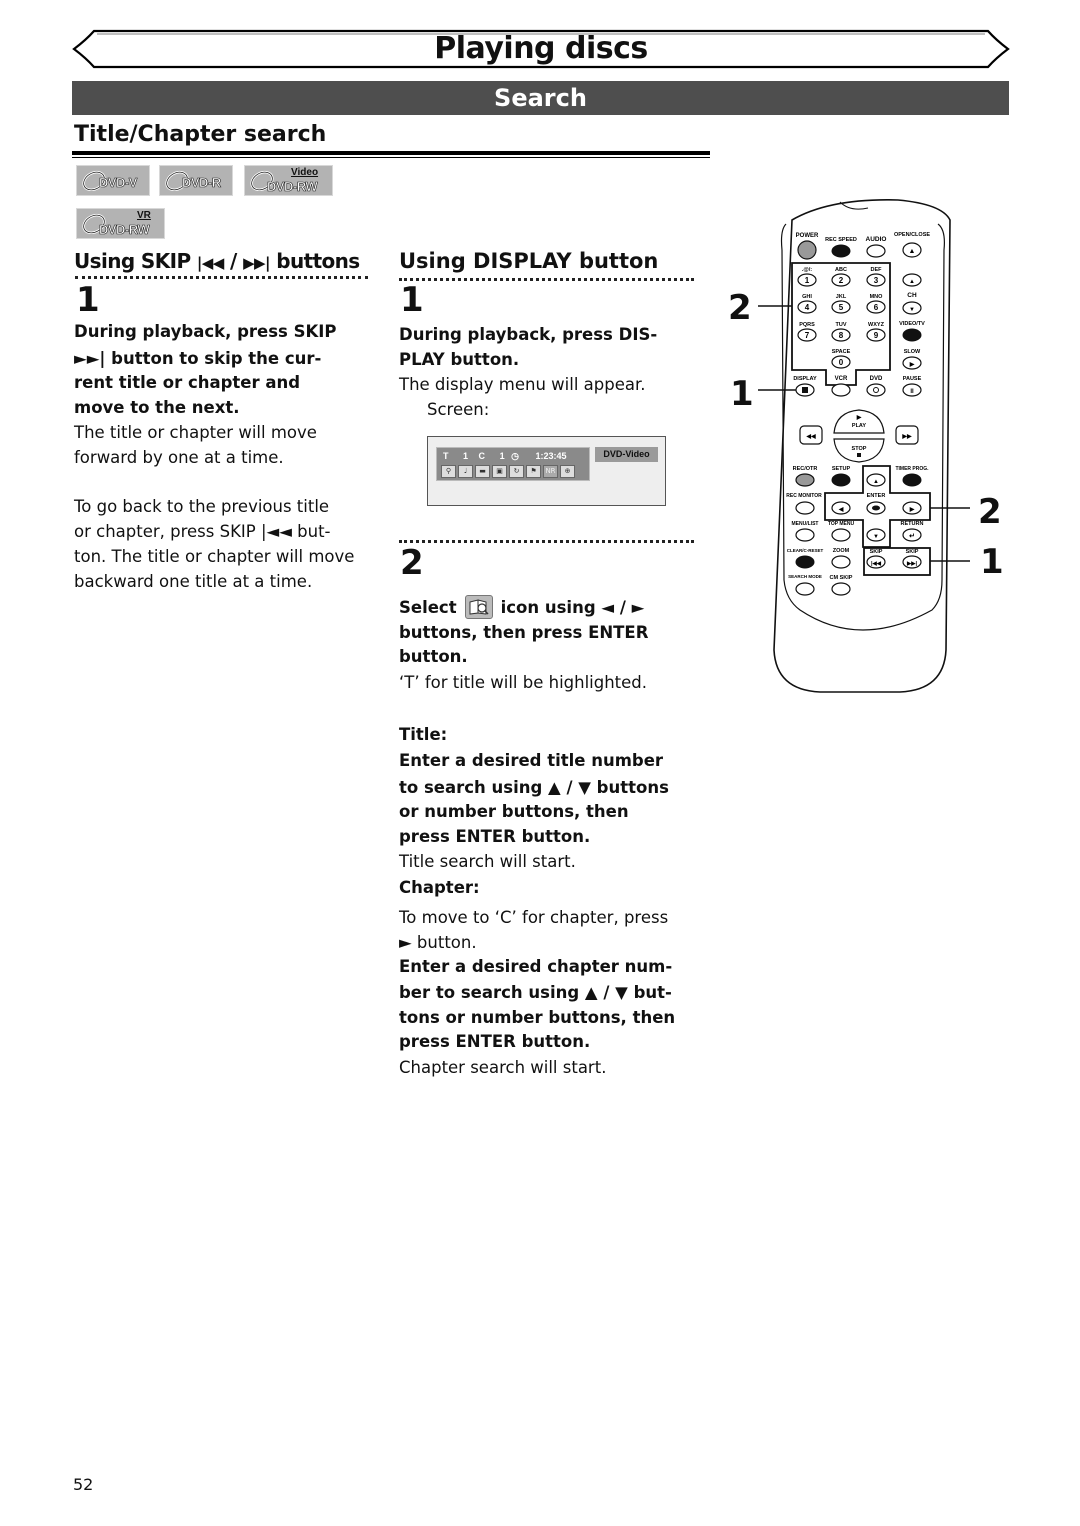 The height and width of the screenshot is (1526, 1080). What do you see at coordinates (513, 464) in the screenshot?
I see `osd-bar: T 1 C 1 ◷ 1:23:45 ⚲ ♩ ▬ ▣ ↻ ⚑ NR ⊕` at bounding box center [513, 464].